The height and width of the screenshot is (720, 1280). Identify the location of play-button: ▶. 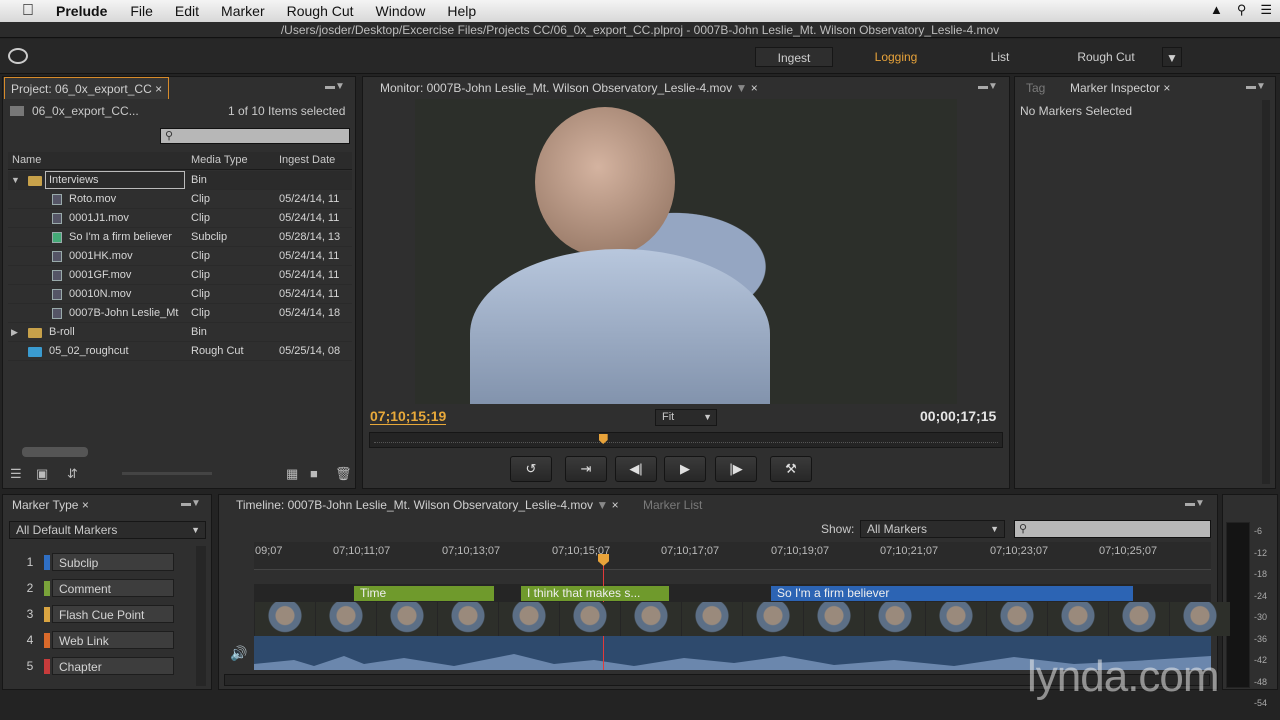
(685, 469).